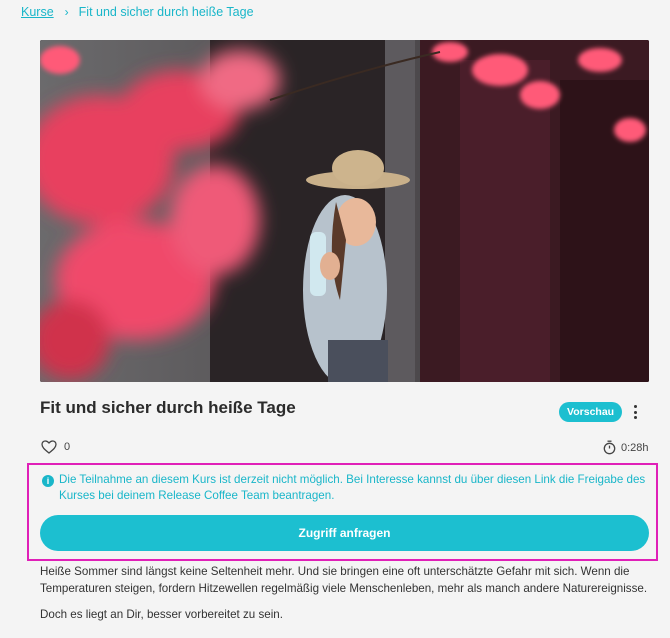 The width and height of the screenshot is (670, 638). I want to click on chevron-right-icon: ›, so click(66, 12).